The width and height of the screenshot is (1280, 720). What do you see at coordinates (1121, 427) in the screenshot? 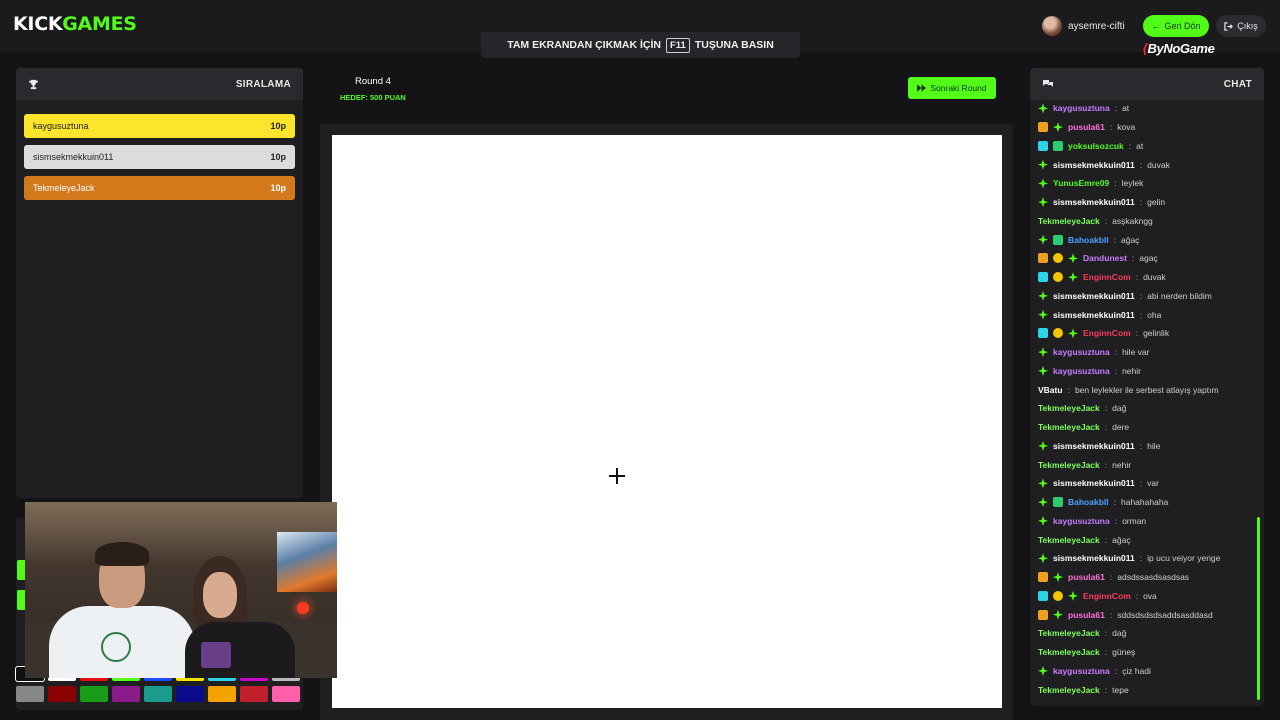
I see `chat-text: dere` at bounding box center [1121, 427].